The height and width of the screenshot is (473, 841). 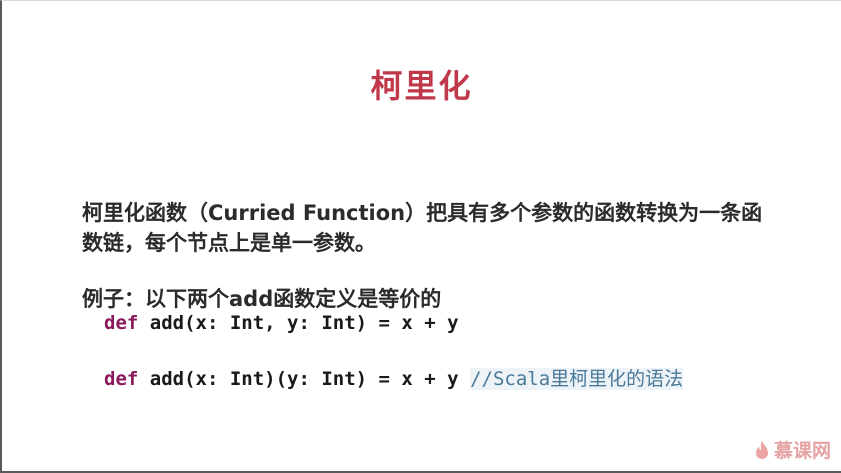 I want to click on slide-title: 柯里化, so click(x=421, y=86).